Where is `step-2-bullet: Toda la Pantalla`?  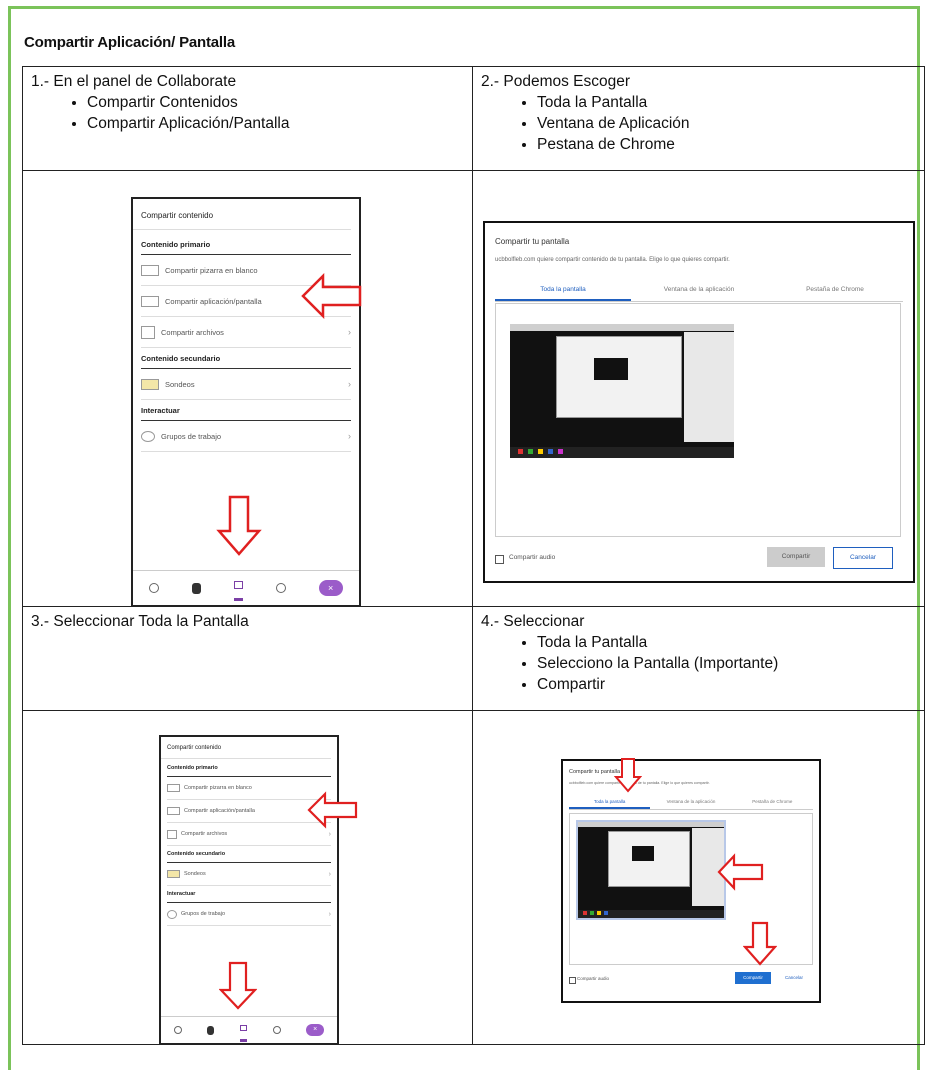
step-2-bullet: Toda la Pantalla is located at coordinates (726, 102).